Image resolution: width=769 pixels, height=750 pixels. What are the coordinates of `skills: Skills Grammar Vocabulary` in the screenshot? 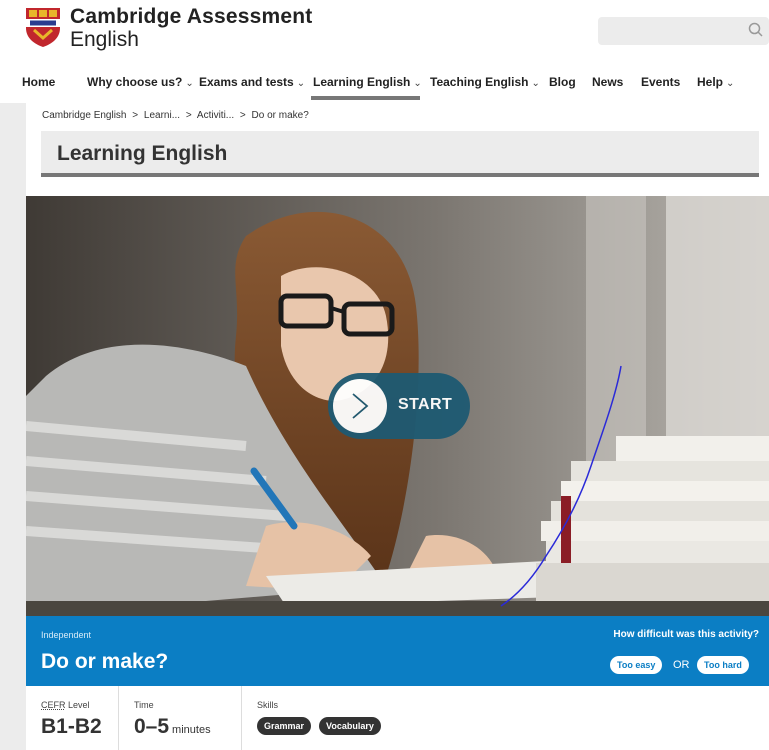 It's located at (505, 718).